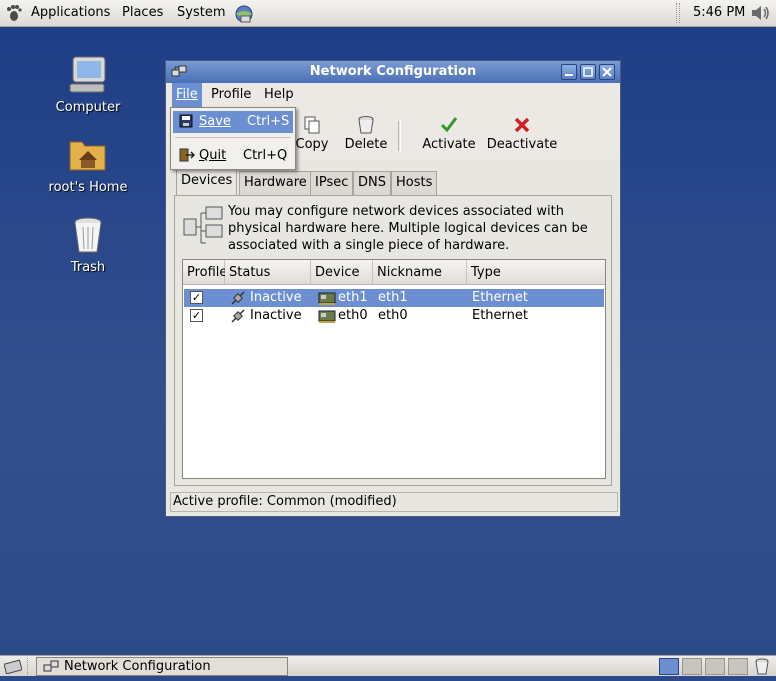 This screenshot has width=776, height=681. Describe the element at coordinates (186, 125) in the screenshot. I see `save-icon` at that location.